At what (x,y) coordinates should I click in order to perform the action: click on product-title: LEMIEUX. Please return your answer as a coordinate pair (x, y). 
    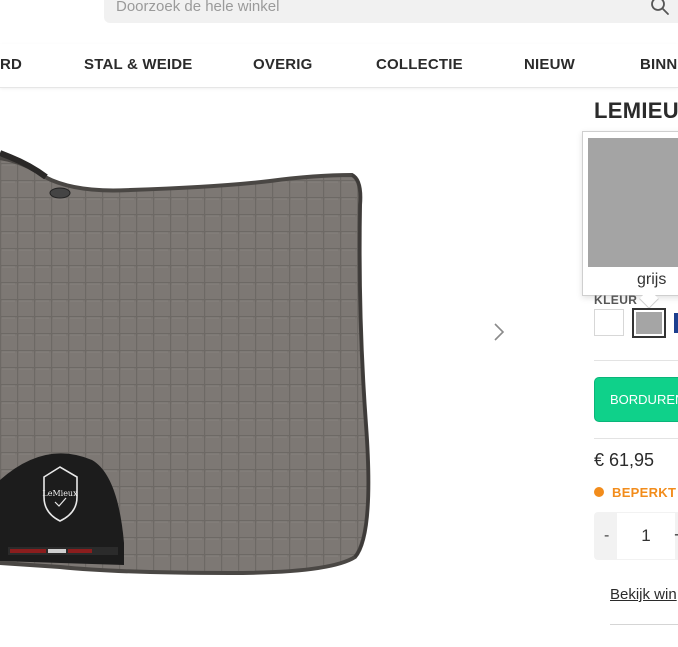
    Looking at the image, I should click on (636, 110).